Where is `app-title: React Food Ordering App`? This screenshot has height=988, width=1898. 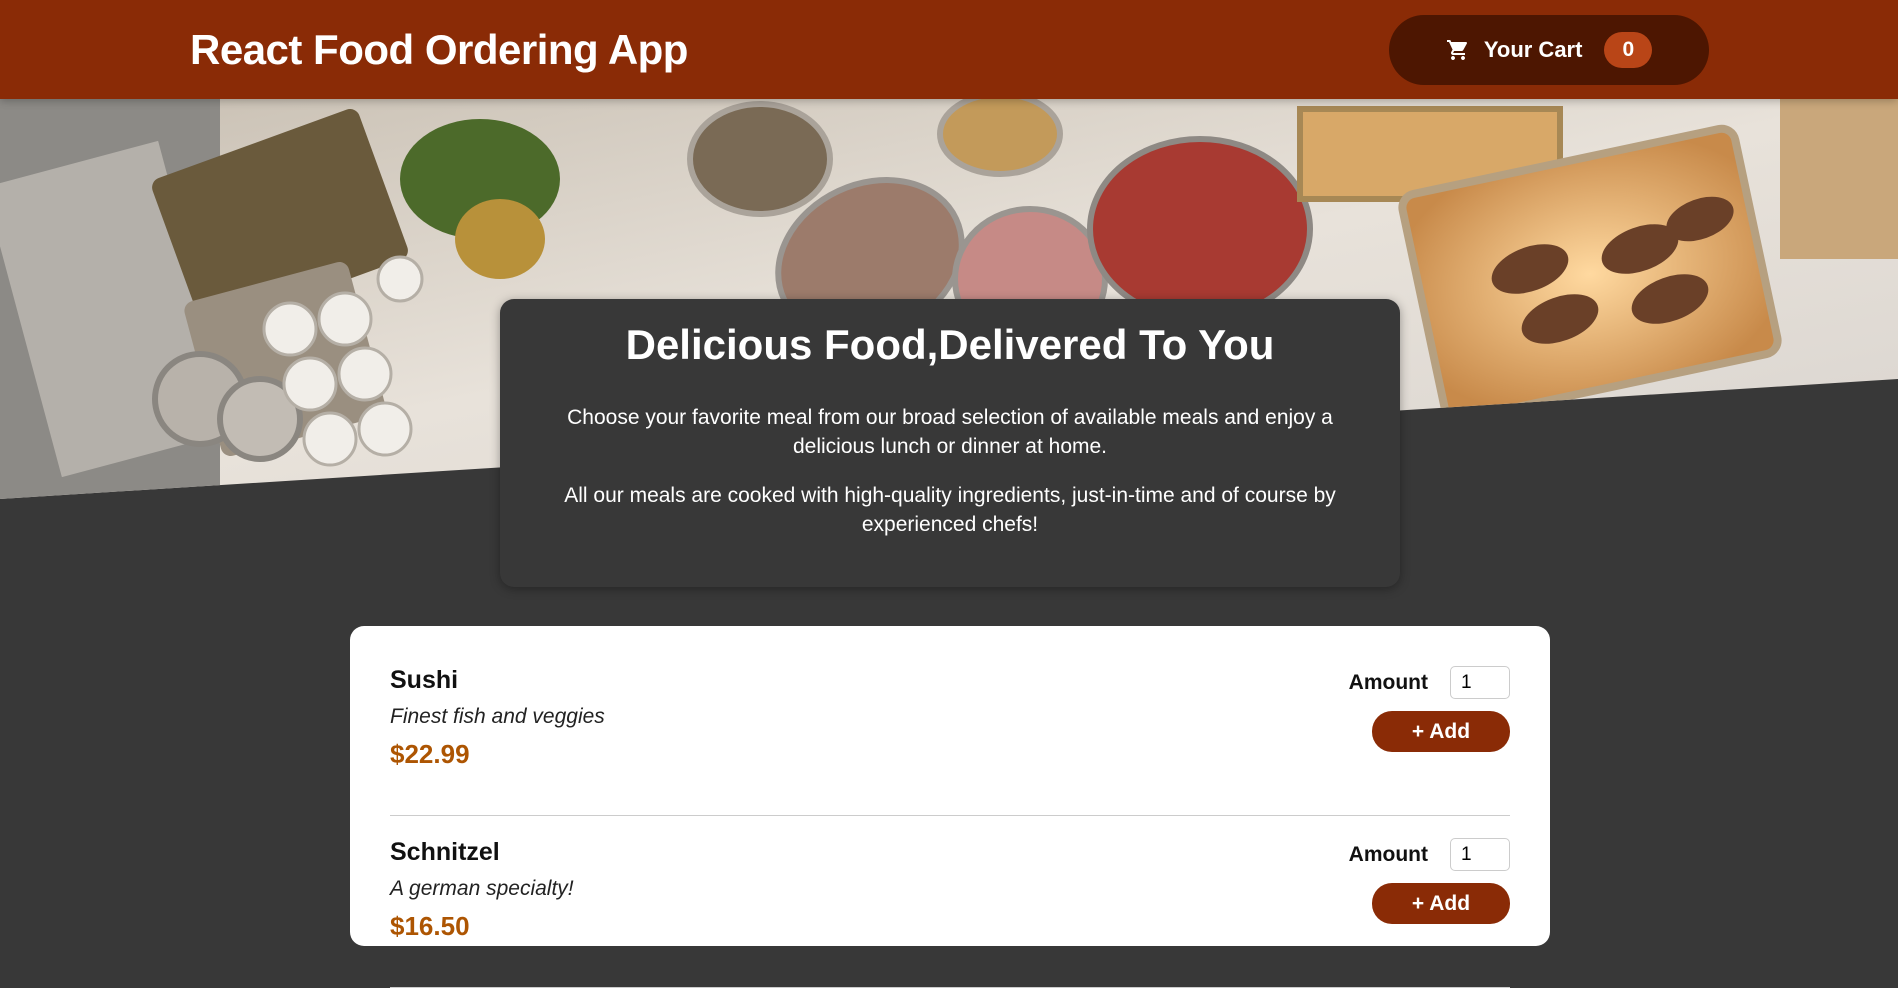 app-title: React Food Ordering App is located at coordinates (439, 49).